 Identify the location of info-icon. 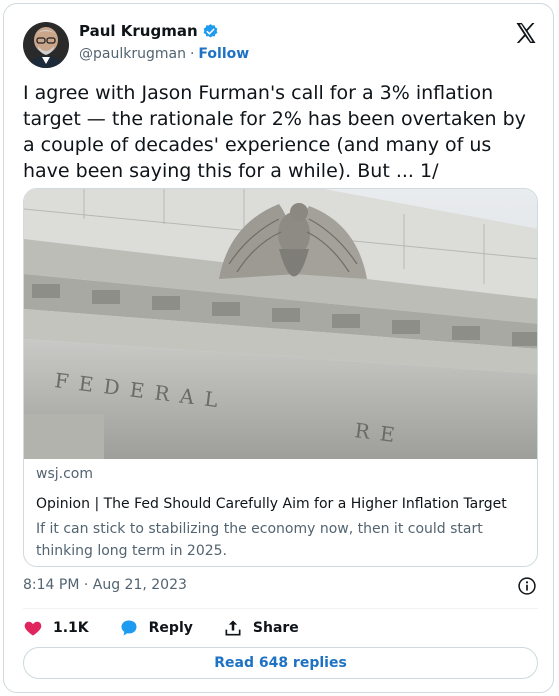
(527, 586).